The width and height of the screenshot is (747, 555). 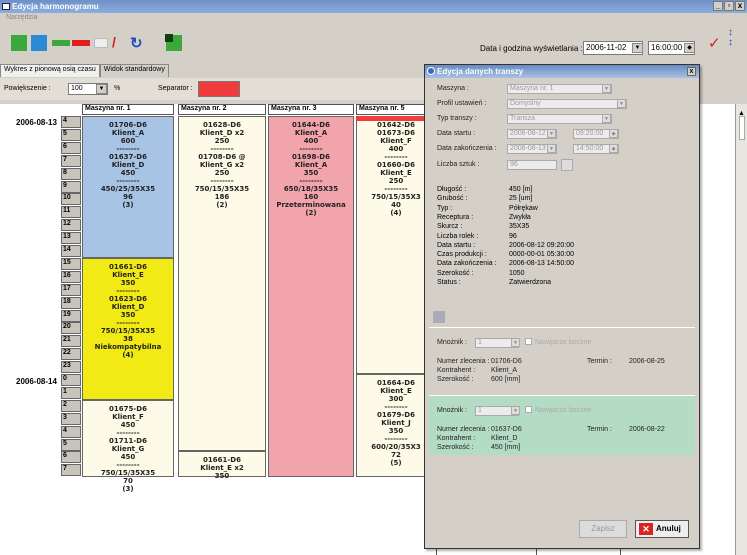 What do you see at coordinates (101, 89) in the screenshot?
I see `zoom-dropdown: ▼` at bounding box center [101, 89].